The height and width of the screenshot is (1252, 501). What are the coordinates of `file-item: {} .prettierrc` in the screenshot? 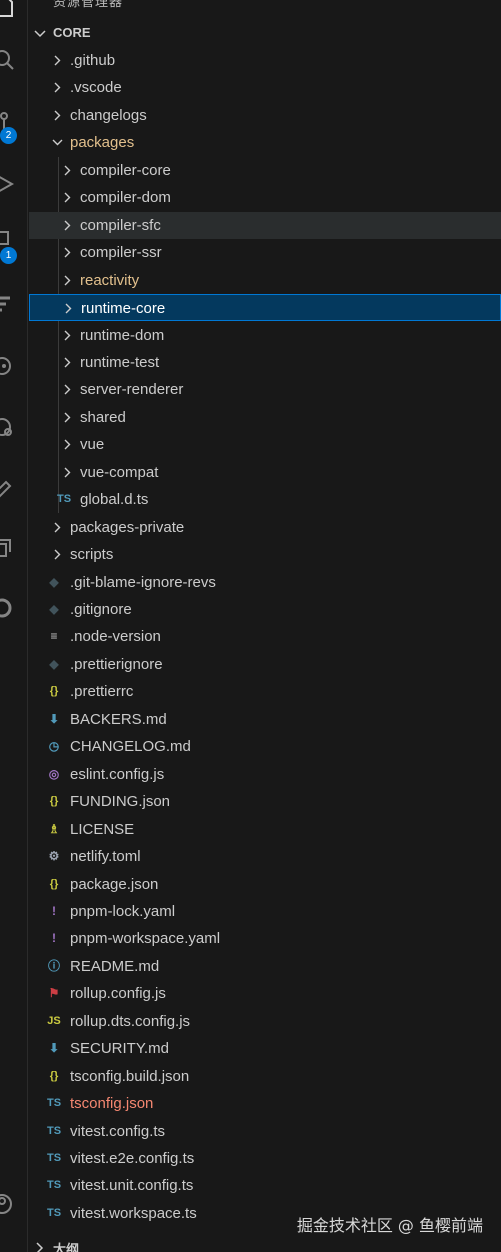 It's located at (265, 691).